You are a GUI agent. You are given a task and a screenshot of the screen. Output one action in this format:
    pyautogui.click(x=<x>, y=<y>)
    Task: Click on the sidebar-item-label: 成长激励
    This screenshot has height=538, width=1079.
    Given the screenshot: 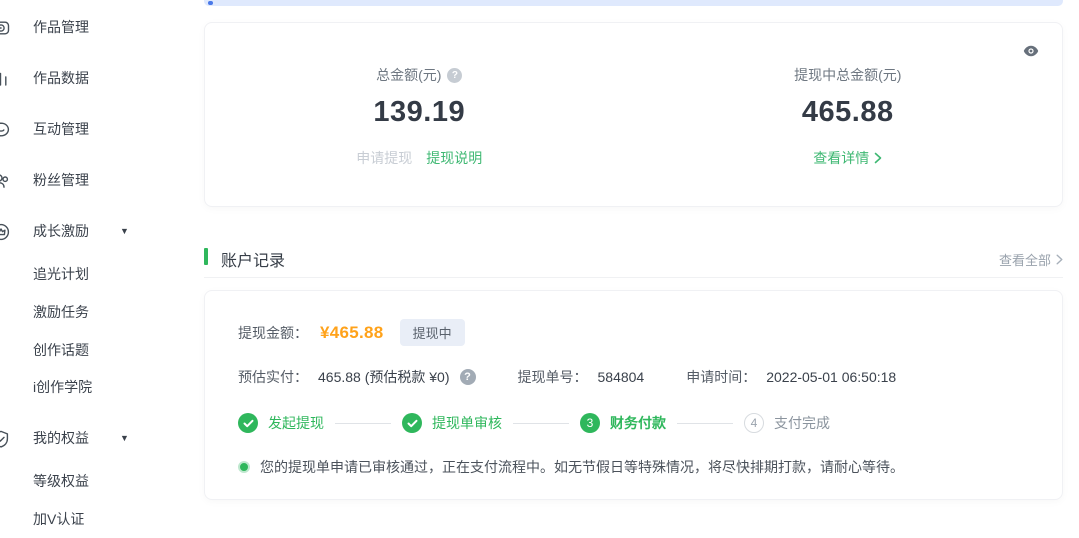 What is the action you would take?
    pyautogui.click(x=61, y=231)
    